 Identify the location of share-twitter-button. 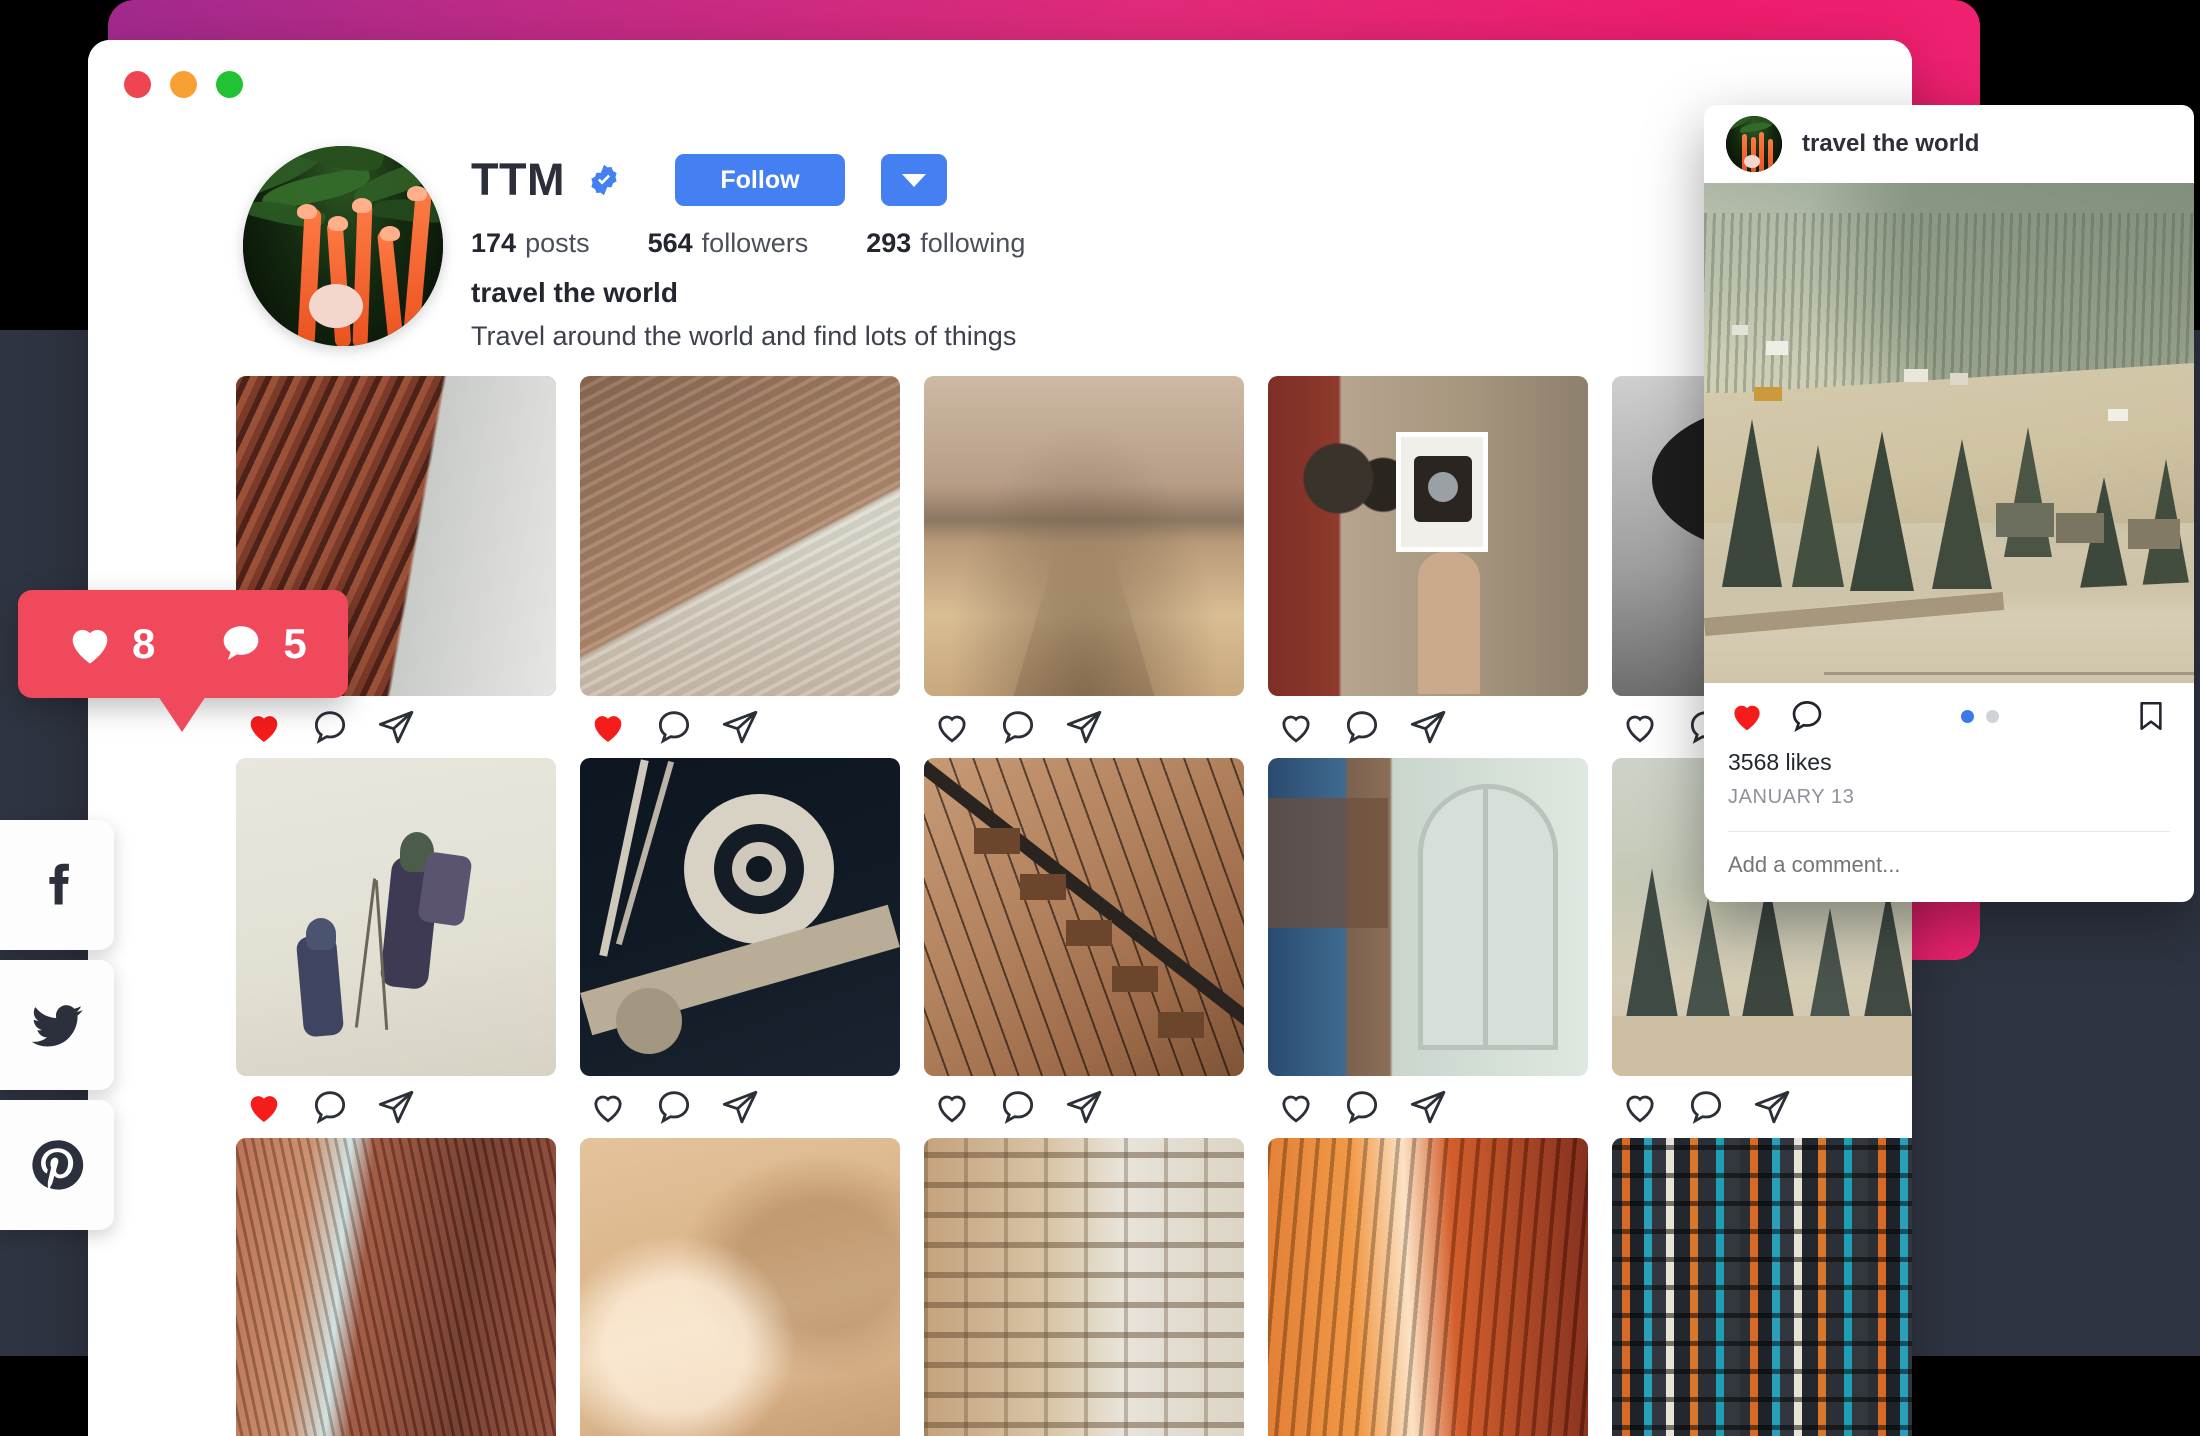
(57, 1025).